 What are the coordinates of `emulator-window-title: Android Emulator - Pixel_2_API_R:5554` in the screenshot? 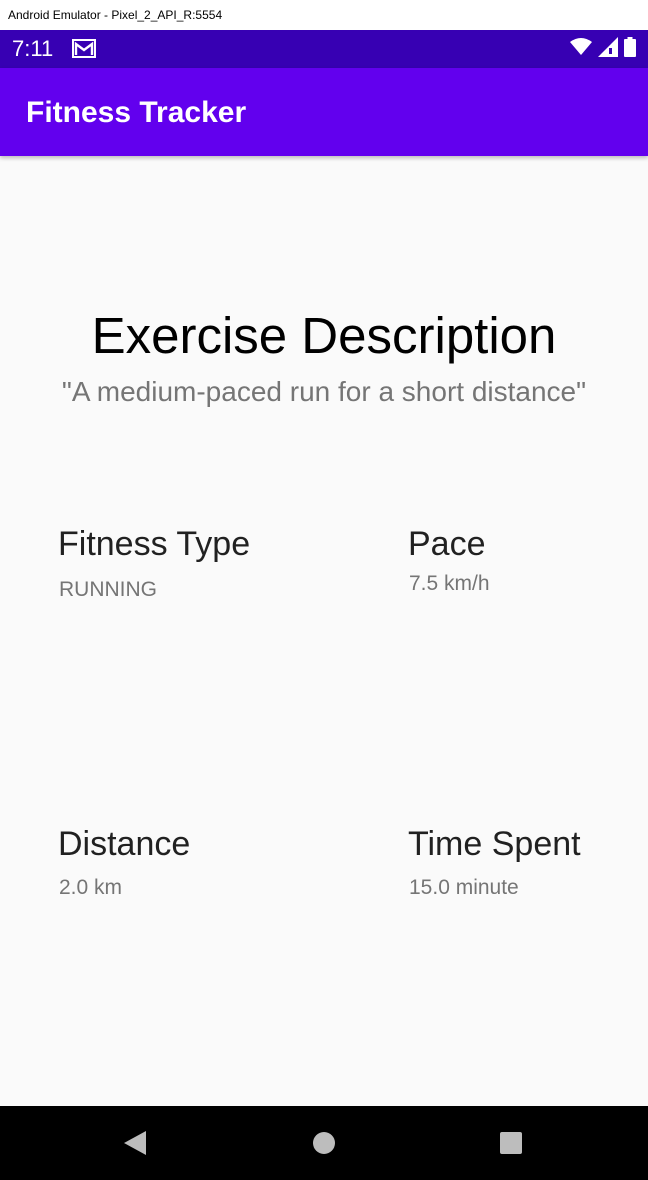 It's located at (324, 15).